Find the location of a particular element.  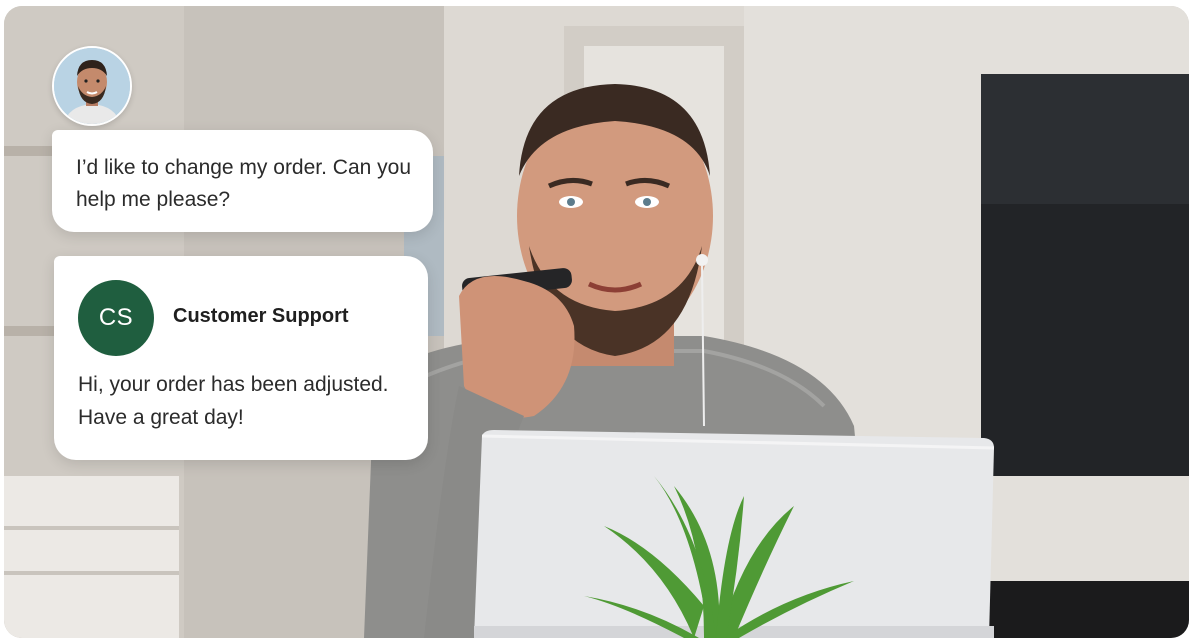

user-avatar is located at coordinates (92, 86).